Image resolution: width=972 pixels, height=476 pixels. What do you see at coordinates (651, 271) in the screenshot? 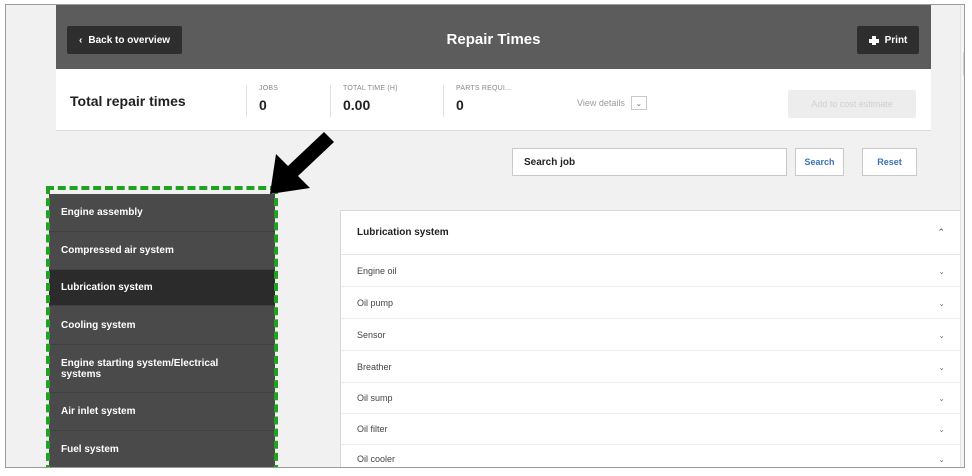
I see `job-row: Engine oil ⌄` at bounding box center [651, 271].